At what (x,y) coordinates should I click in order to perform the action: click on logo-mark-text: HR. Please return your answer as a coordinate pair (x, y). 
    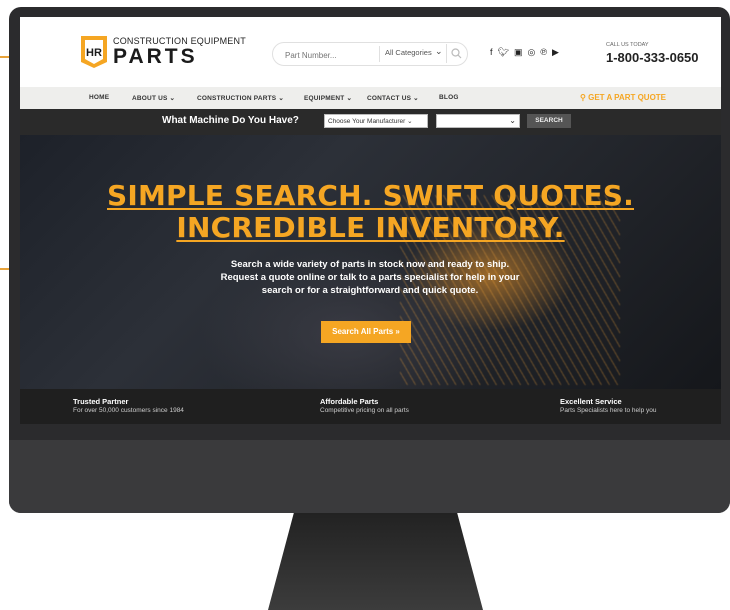
    Looking at the image, I should click on (94, 53).